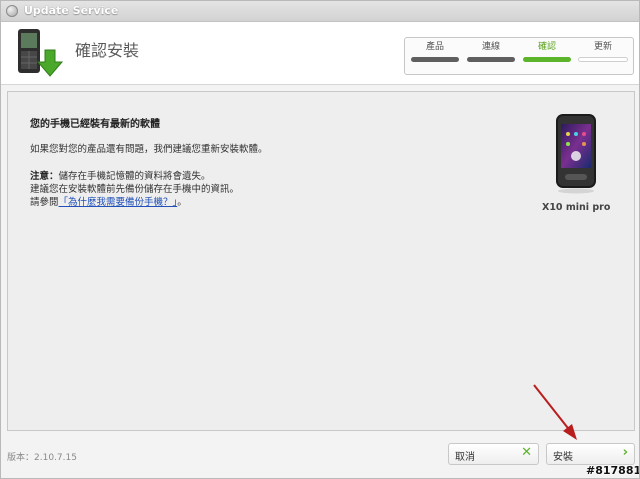 This screenshot has width=640, height=479. Describe the element at coordinates (182, 202) in the screenshot. I see `line4-suffix: 。` at that location.